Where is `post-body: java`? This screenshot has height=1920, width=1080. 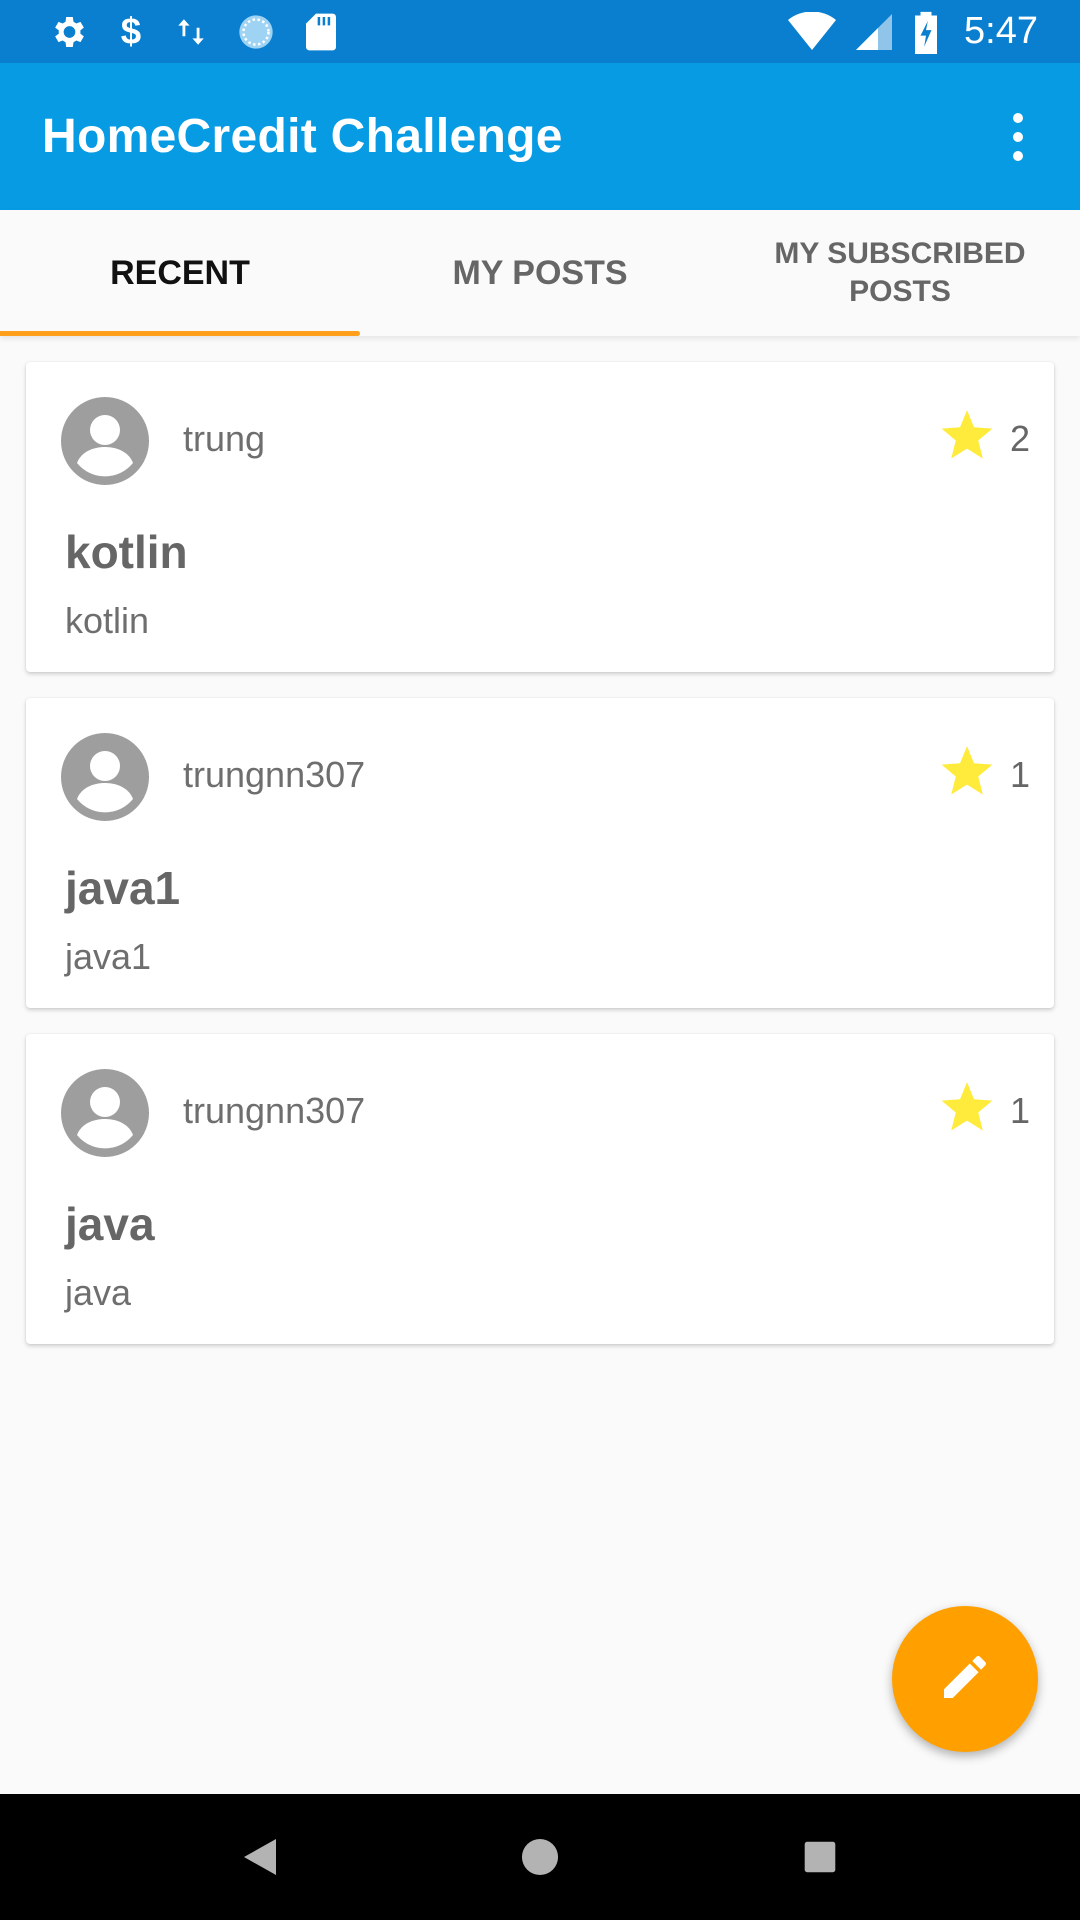 post-body: java is located at coordinates (98, 1292).